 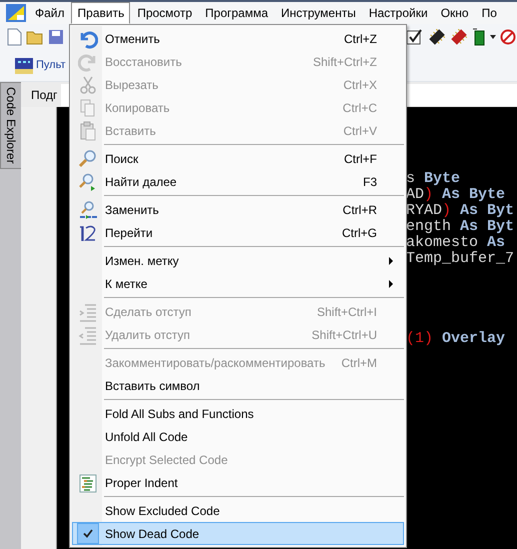 What do you see at coordinates (88, 334) in the screenshot?
I see `outdent-icon` at bounding box center [88, 334].